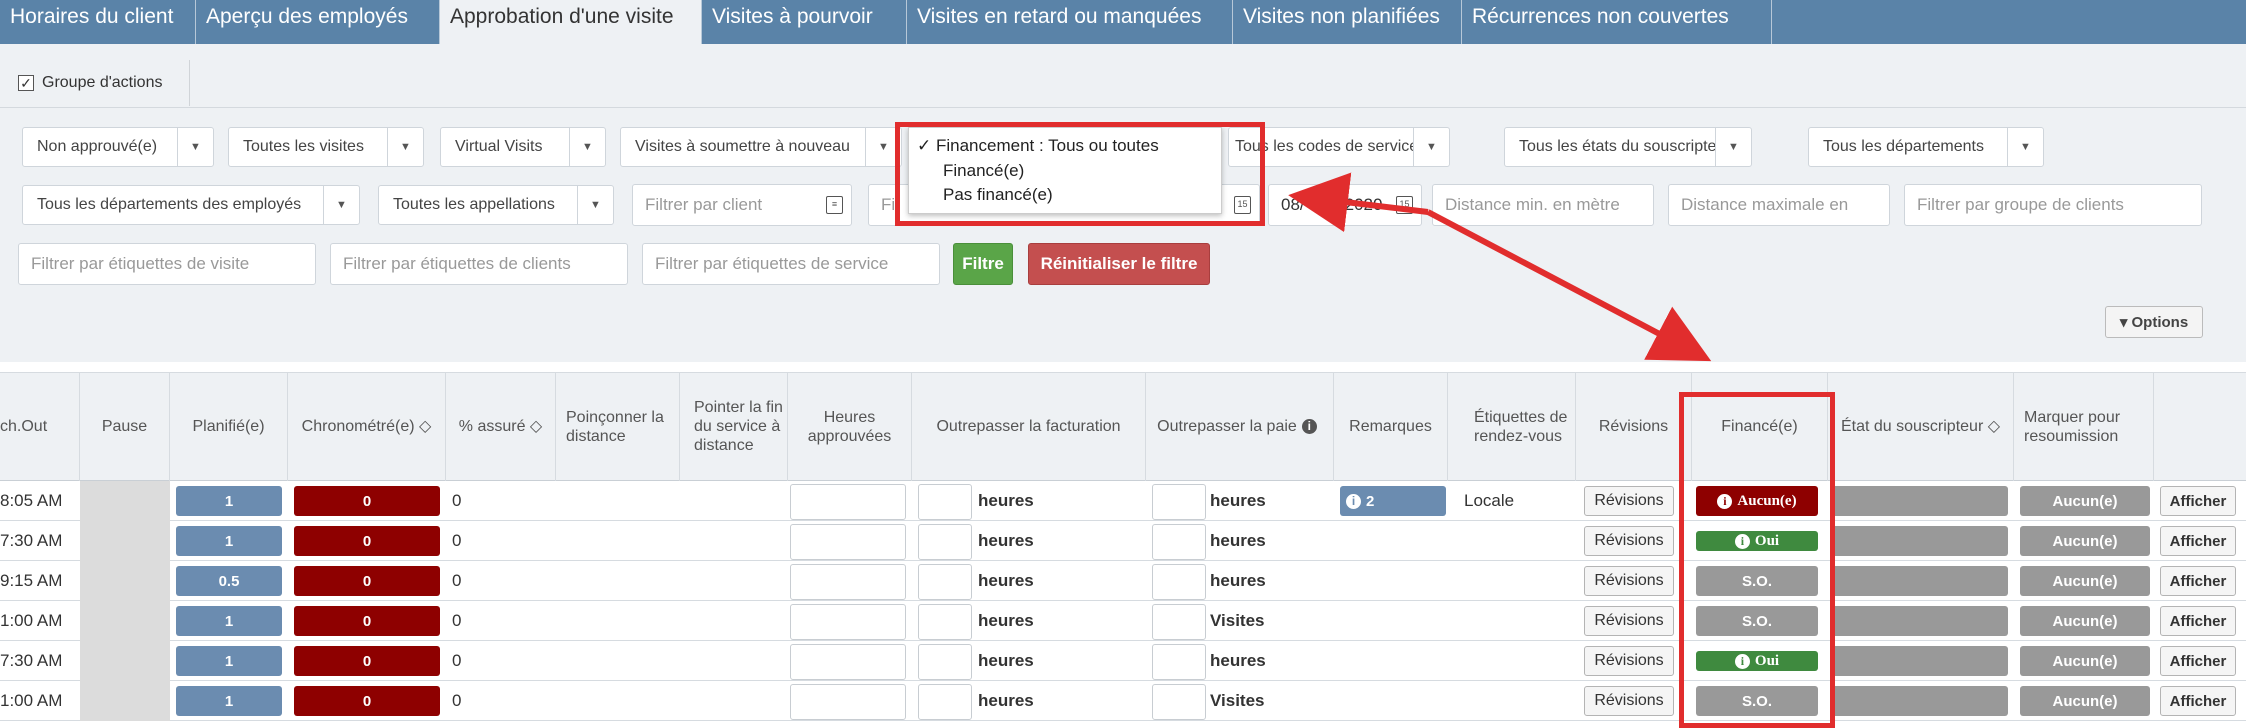 The image size is (2246, 728). Describe the element at coordinates (1569, 285) in the screenshot. I see `arrow-to-funded-column` at that location.